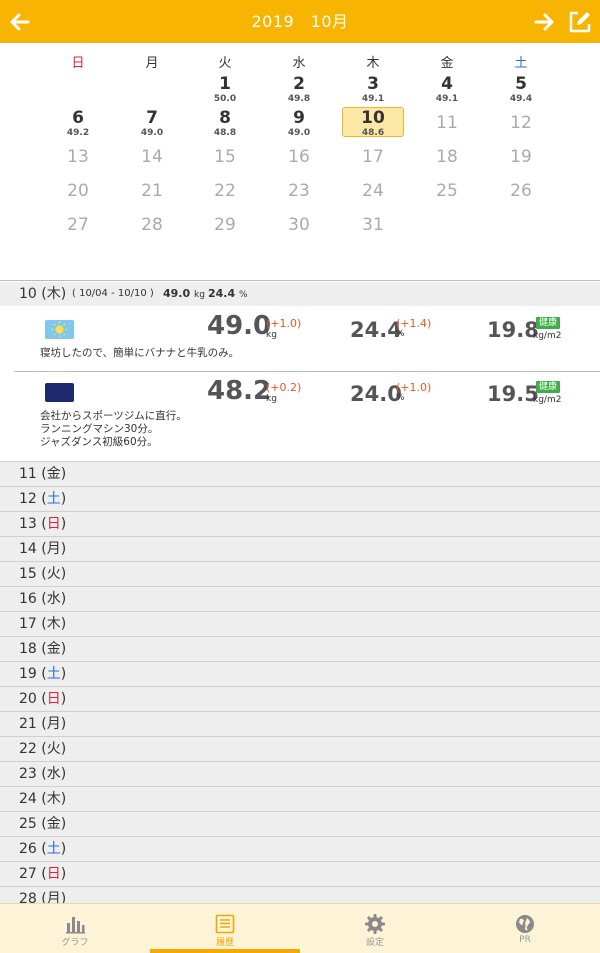 The height and width of the screenshot is (953, 600). Describe the element at coordinates (152, 157) in the screenshot. I see `calendar-day: 14` at that location.